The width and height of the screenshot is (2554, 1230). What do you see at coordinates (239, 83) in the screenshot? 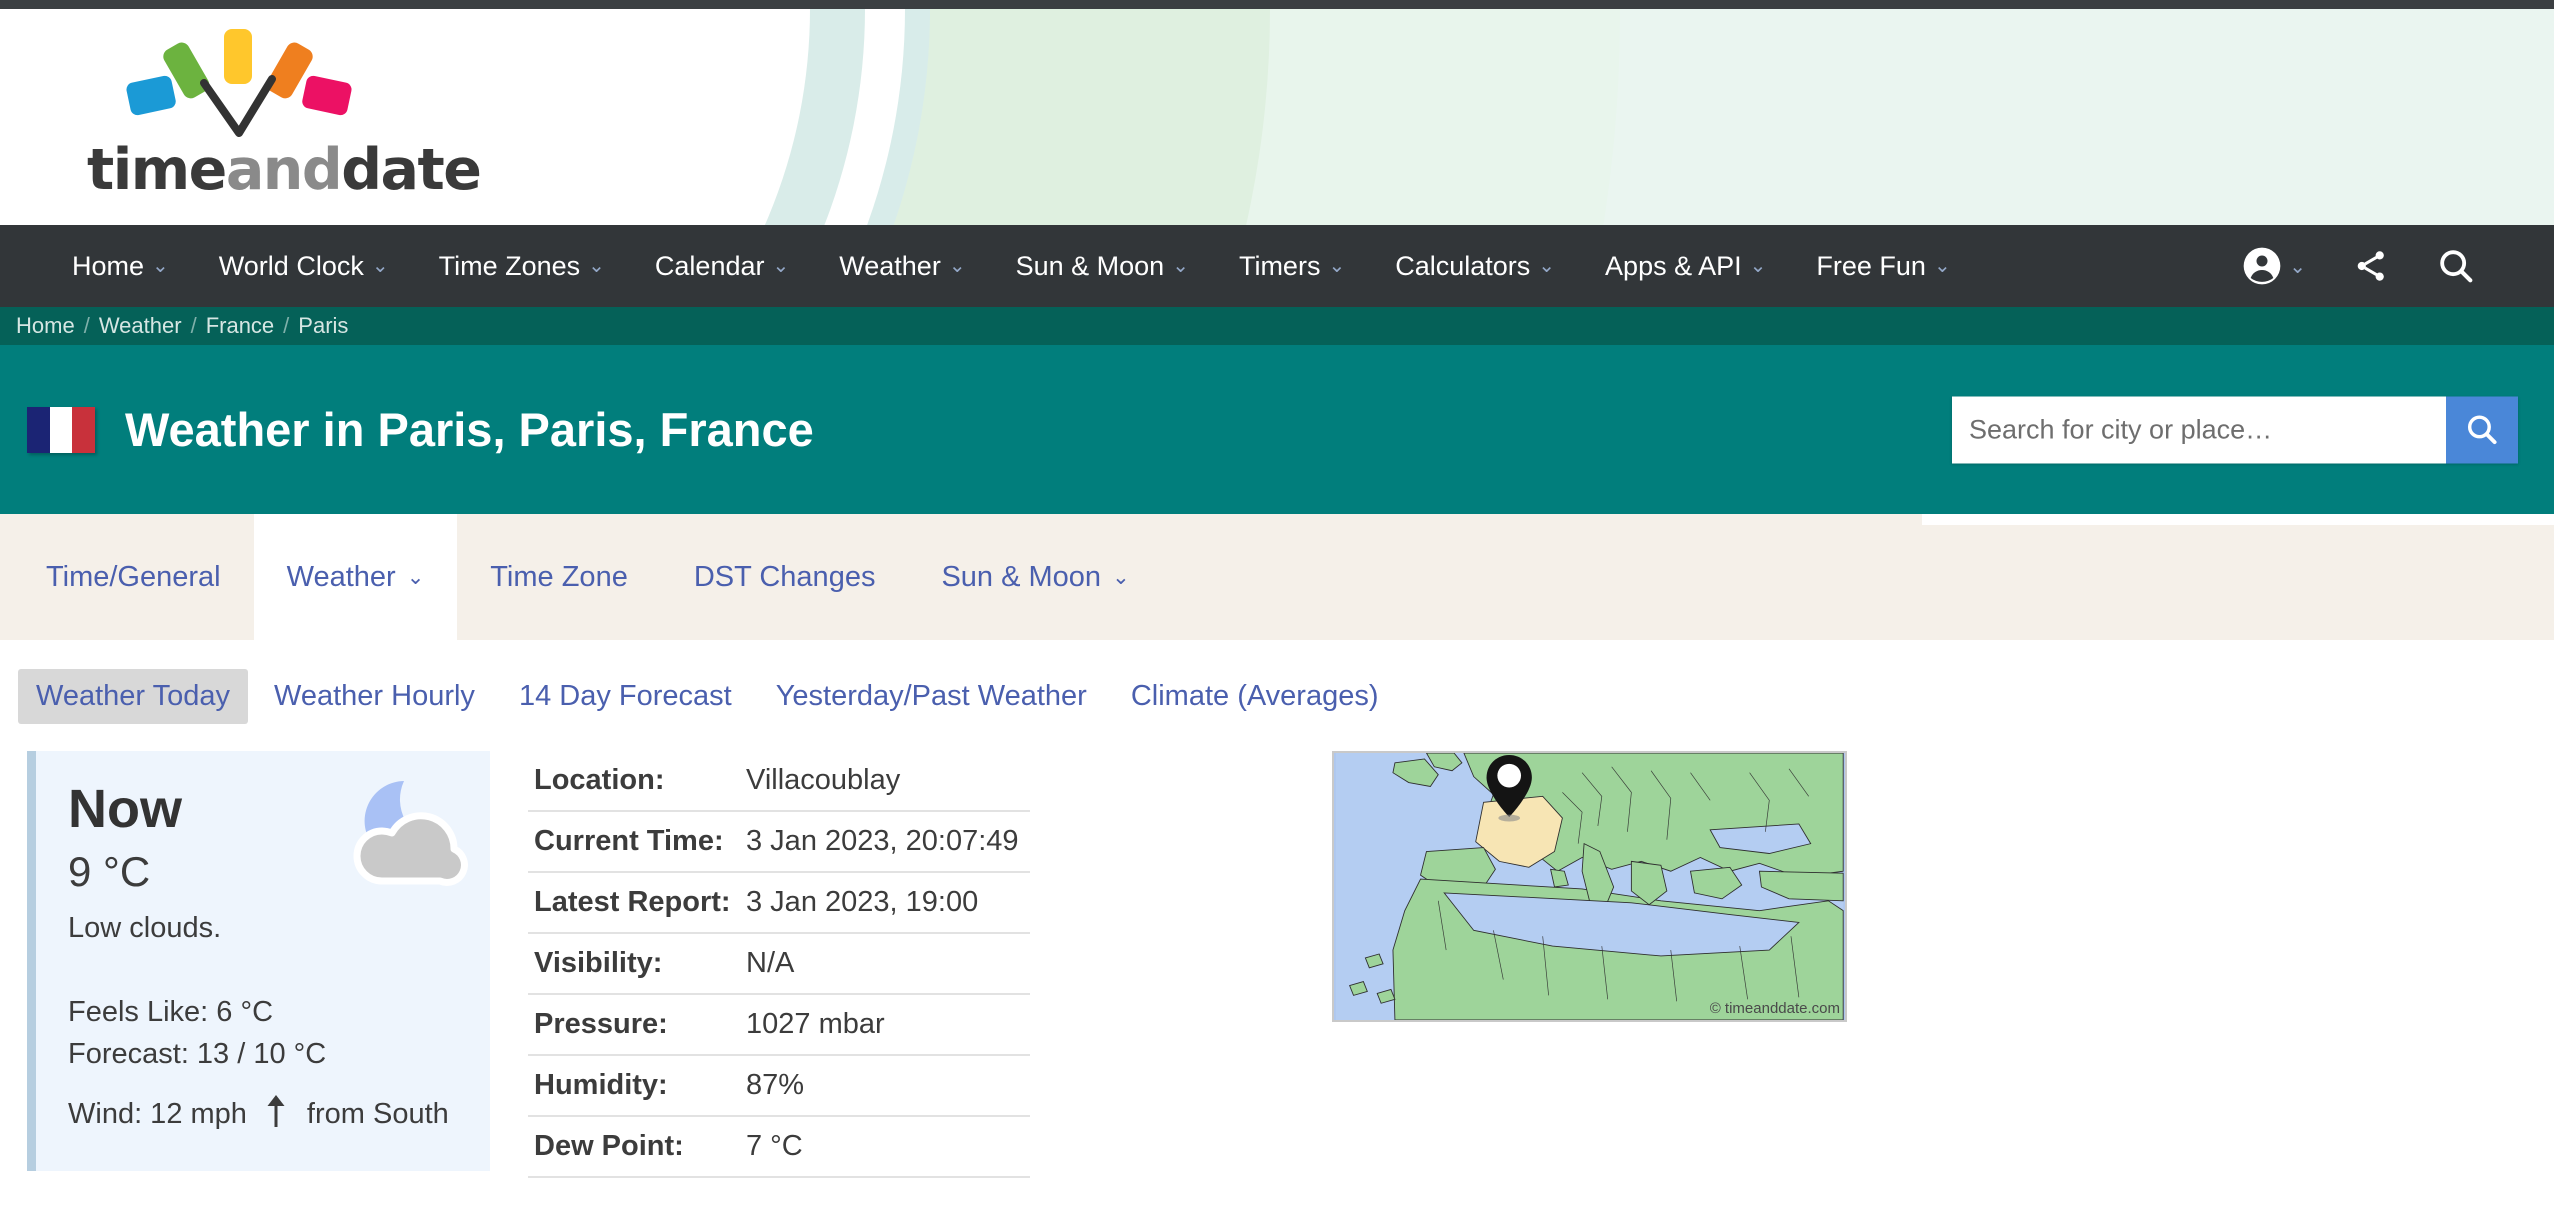
I see `timeanddate-logo-icon` at bounding box center [239, 83].